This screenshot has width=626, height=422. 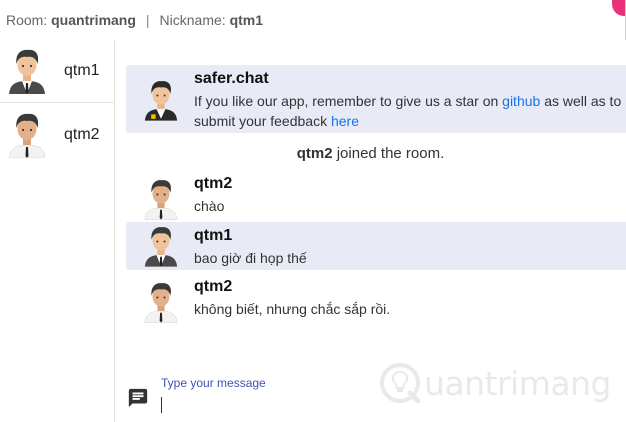 I want to click on github-link: github, so click(x=521, y=101).